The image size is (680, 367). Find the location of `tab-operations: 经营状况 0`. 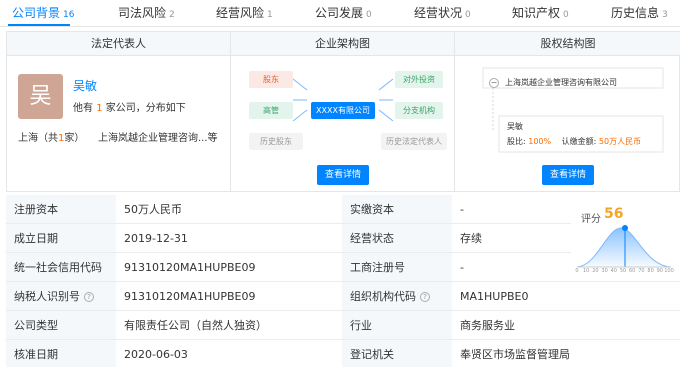

tab-operations: 经营状况 0 is located at coordinates (442, 12).